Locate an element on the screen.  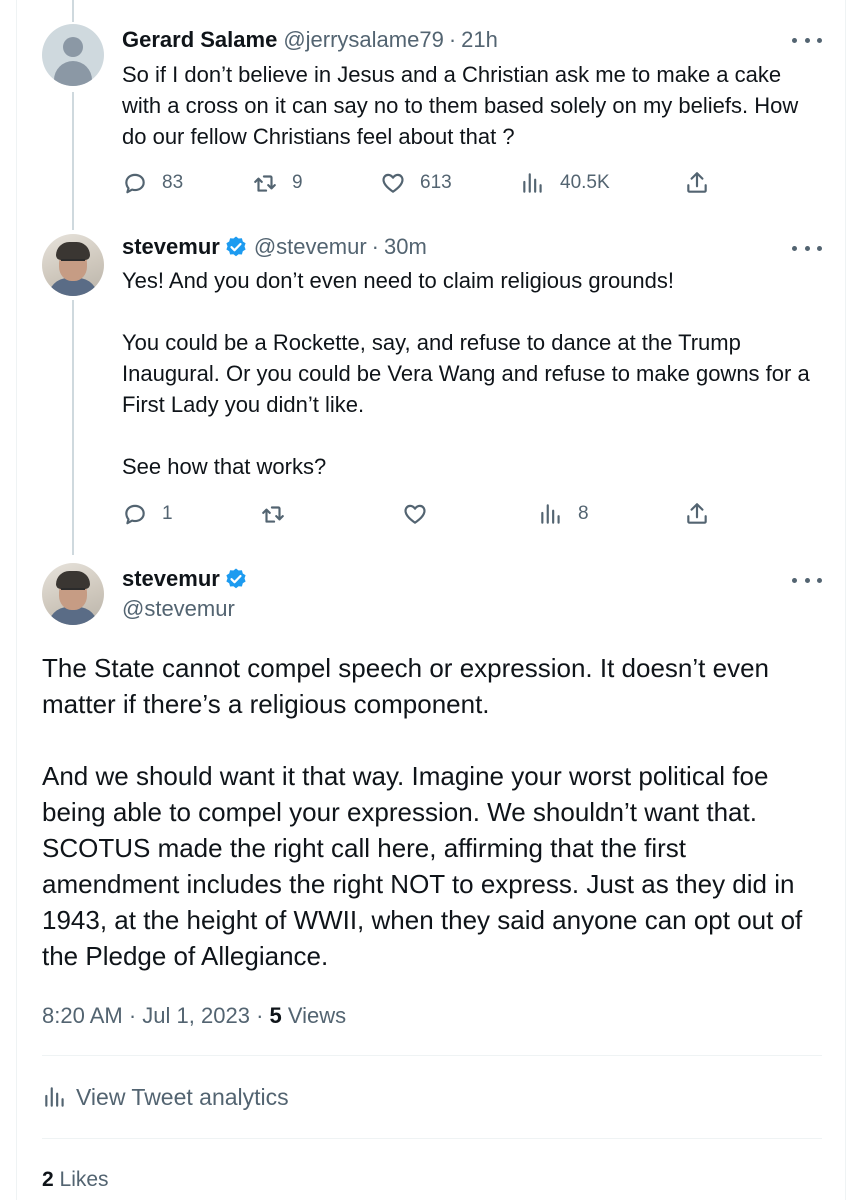
reply-count: 1 is located at coordinates (167, 513).